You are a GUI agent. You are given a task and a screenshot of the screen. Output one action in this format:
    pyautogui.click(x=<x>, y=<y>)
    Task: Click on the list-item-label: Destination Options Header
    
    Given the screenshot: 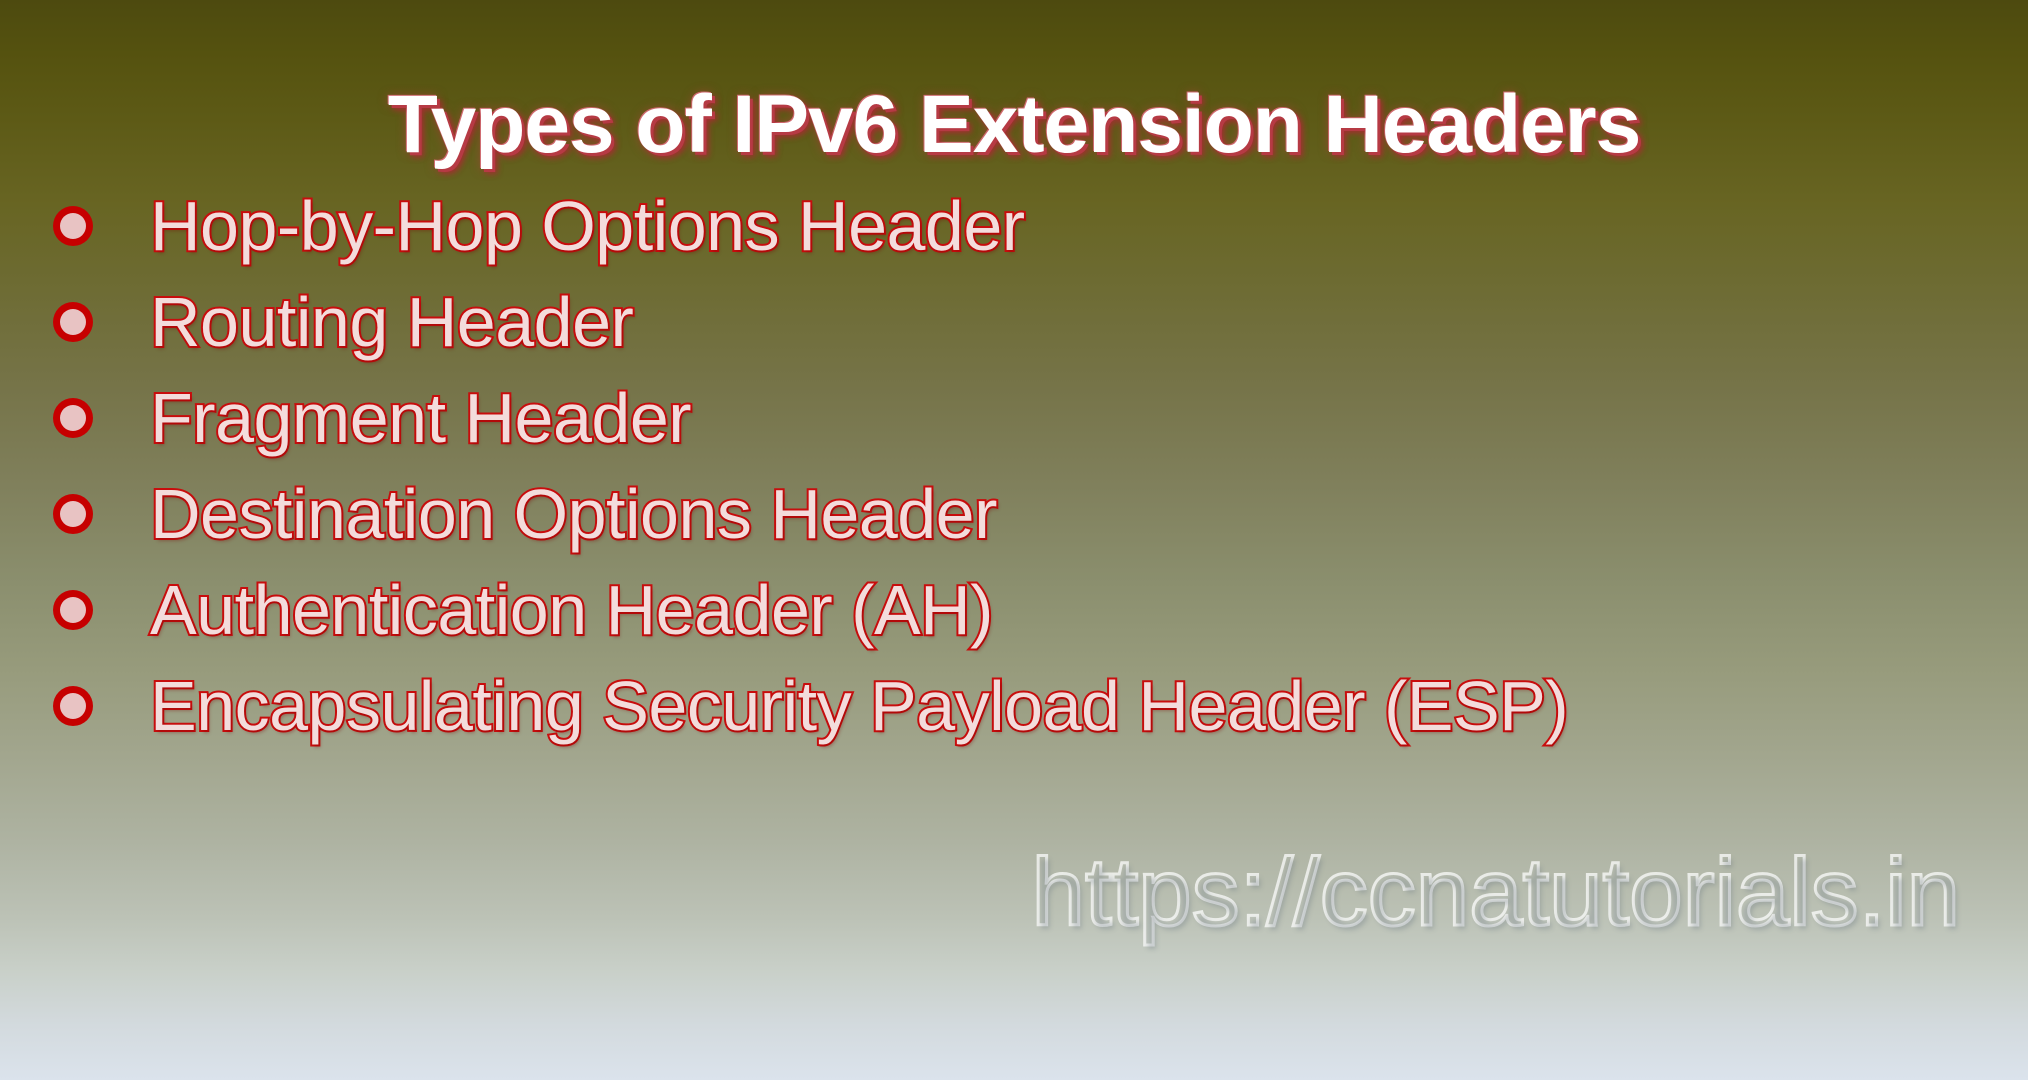 What is the action you would take?
    pyautogui.click(x=573, y=514)
    